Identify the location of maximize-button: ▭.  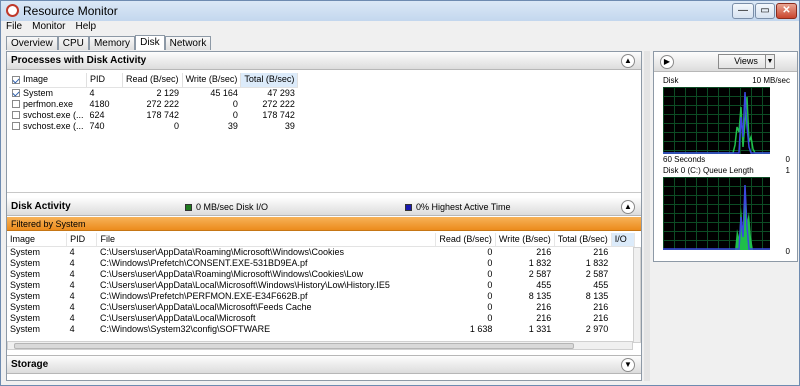
(765, 11).